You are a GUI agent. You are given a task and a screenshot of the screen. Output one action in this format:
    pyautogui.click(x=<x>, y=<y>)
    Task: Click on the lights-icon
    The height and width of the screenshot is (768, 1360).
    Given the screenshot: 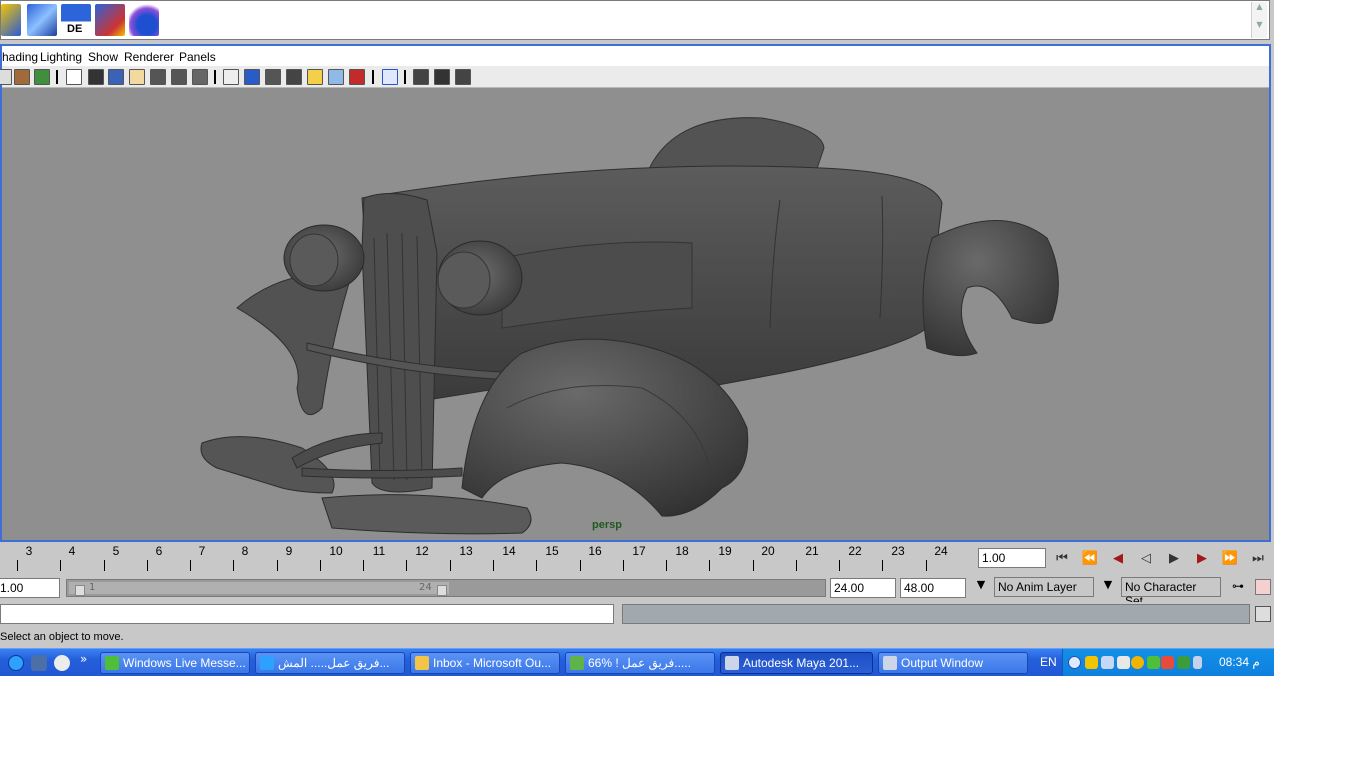 What is the action you would take?
    pyautogui.click(x=315, y=77)
    